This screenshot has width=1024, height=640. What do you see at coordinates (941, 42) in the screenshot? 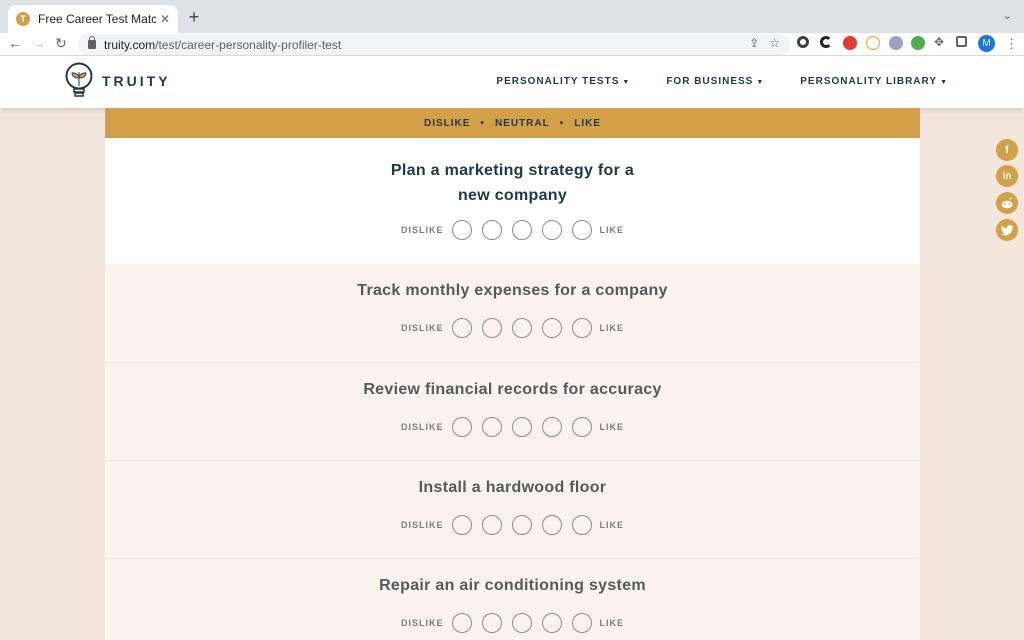
I see `puzzle-extensions-icon: ✥` at bounding box center [941, 42].